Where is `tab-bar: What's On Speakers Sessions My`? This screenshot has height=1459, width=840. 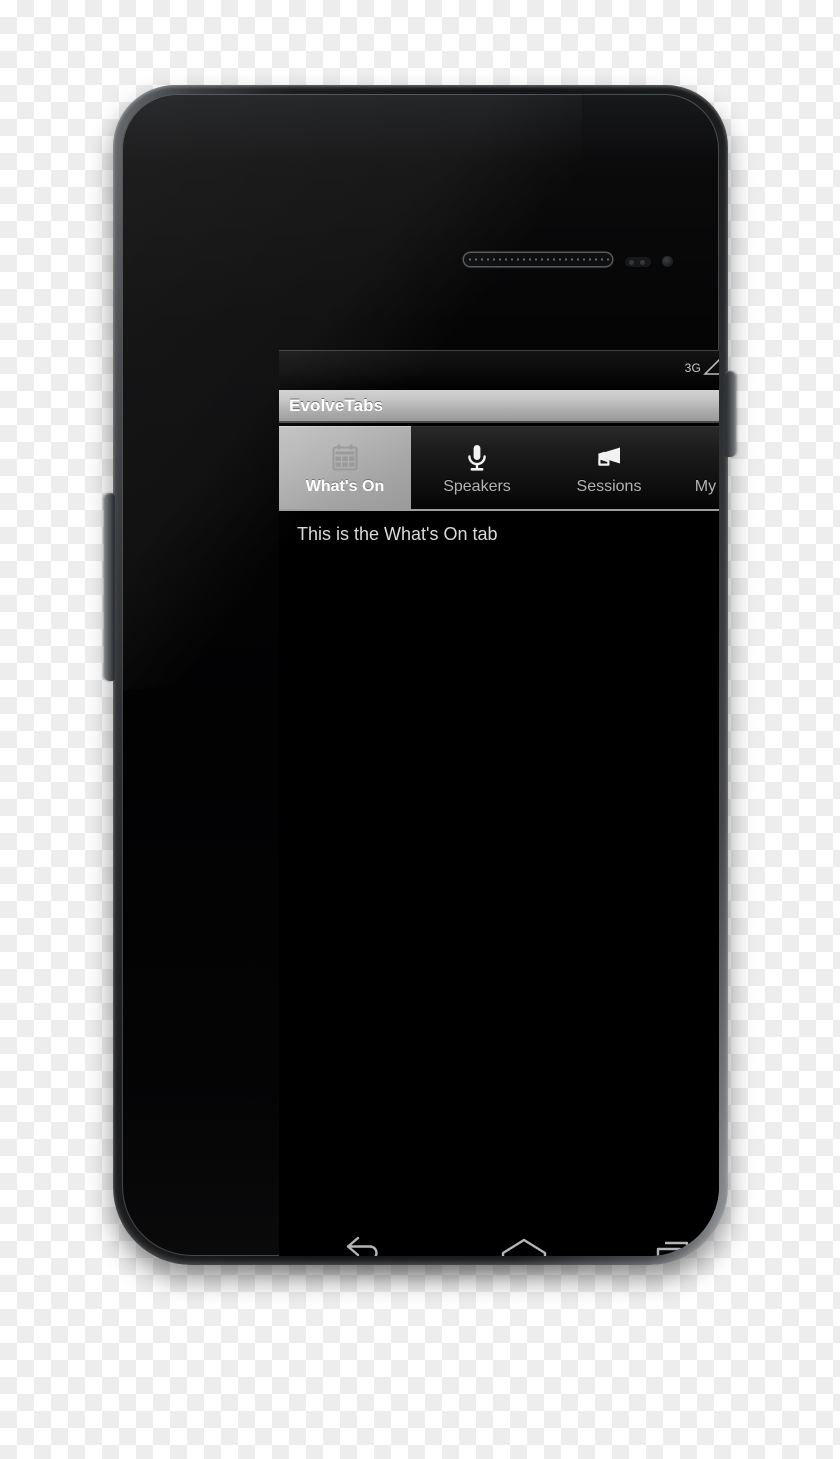
tab-bar: What's On Speakers Sessions My is located at coordinates (499, 467).